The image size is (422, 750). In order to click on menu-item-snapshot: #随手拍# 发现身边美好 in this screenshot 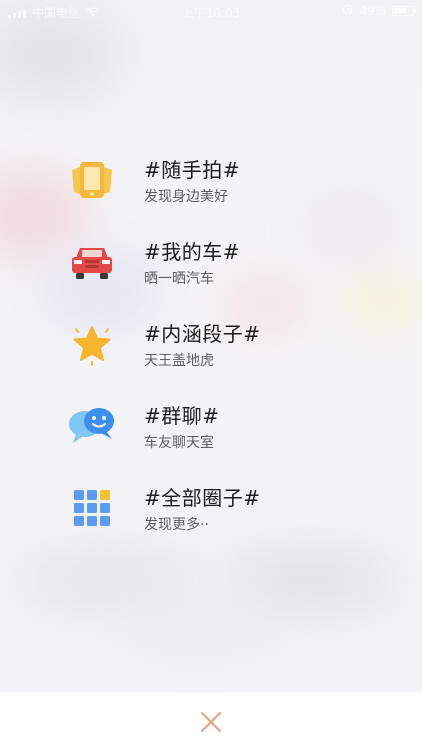, I will do `click(211, 181)`.